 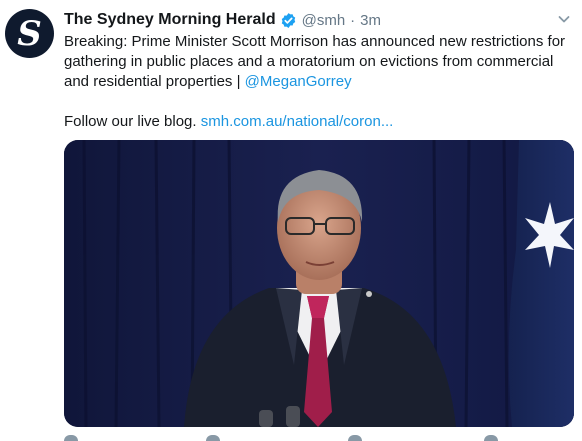 What do you see at coordinates (319, 437) in the screenshot?
I see `tweet-actions` at bounding box center [319, 437].